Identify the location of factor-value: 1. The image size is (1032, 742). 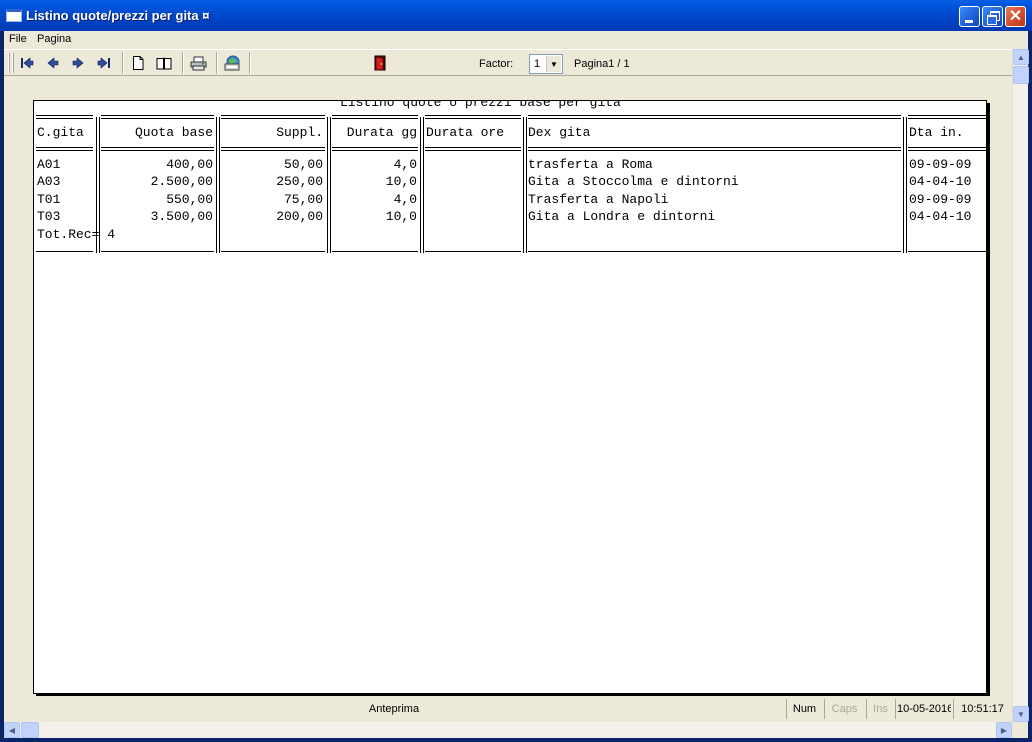
(537, 64).